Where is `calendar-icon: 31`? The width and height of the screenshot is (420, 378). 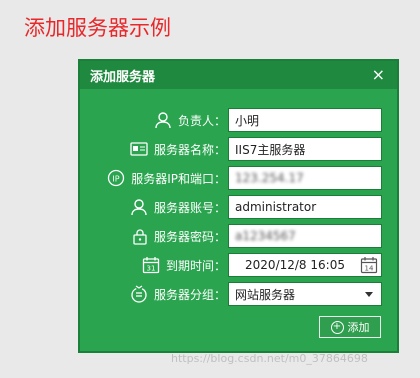 calendar-icon: 31 is located at coordinates (151, 265).